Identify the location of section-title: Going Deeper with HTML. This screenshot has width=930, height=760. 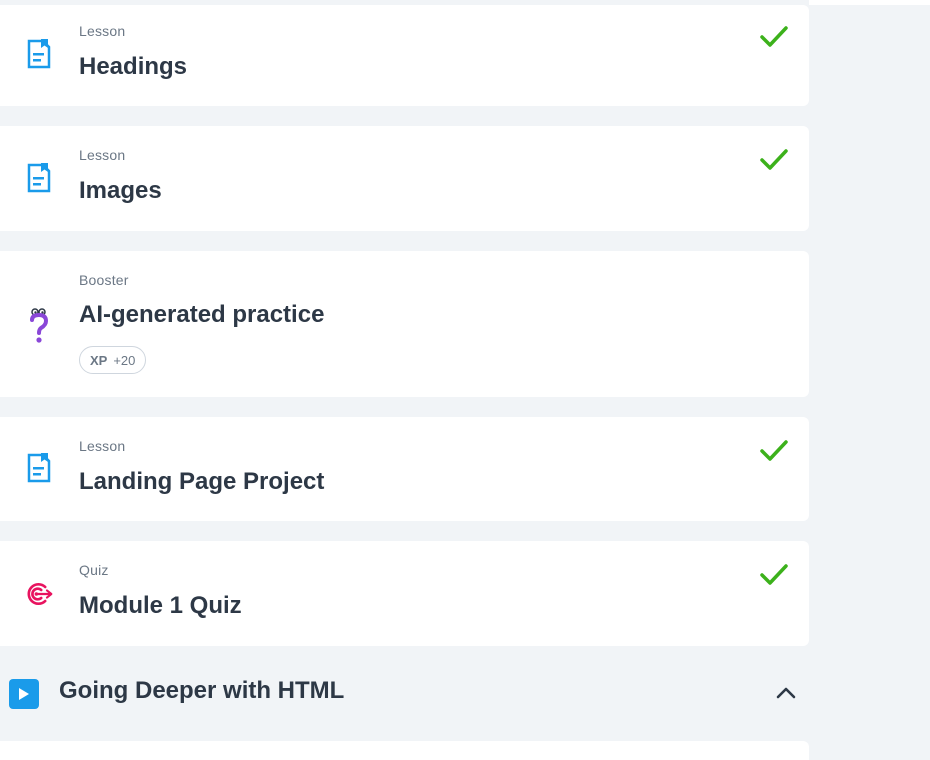
(202, 690).